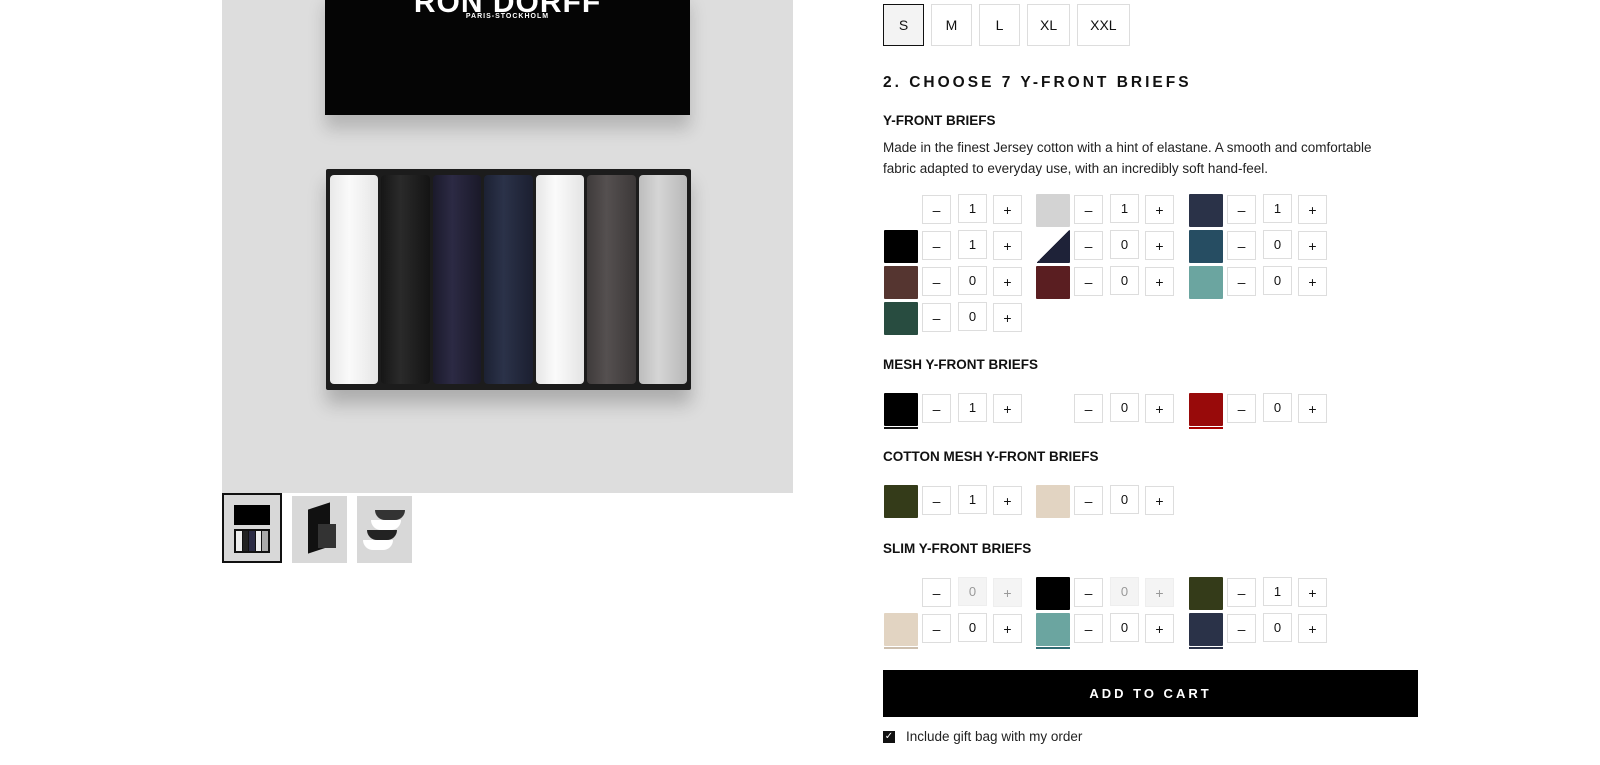 This screenshot has width=1600, height=765. What do you see at coordinates (999, 25) in the screenshot?
I see `size-option-l: L` at bounding box center [999, 25].